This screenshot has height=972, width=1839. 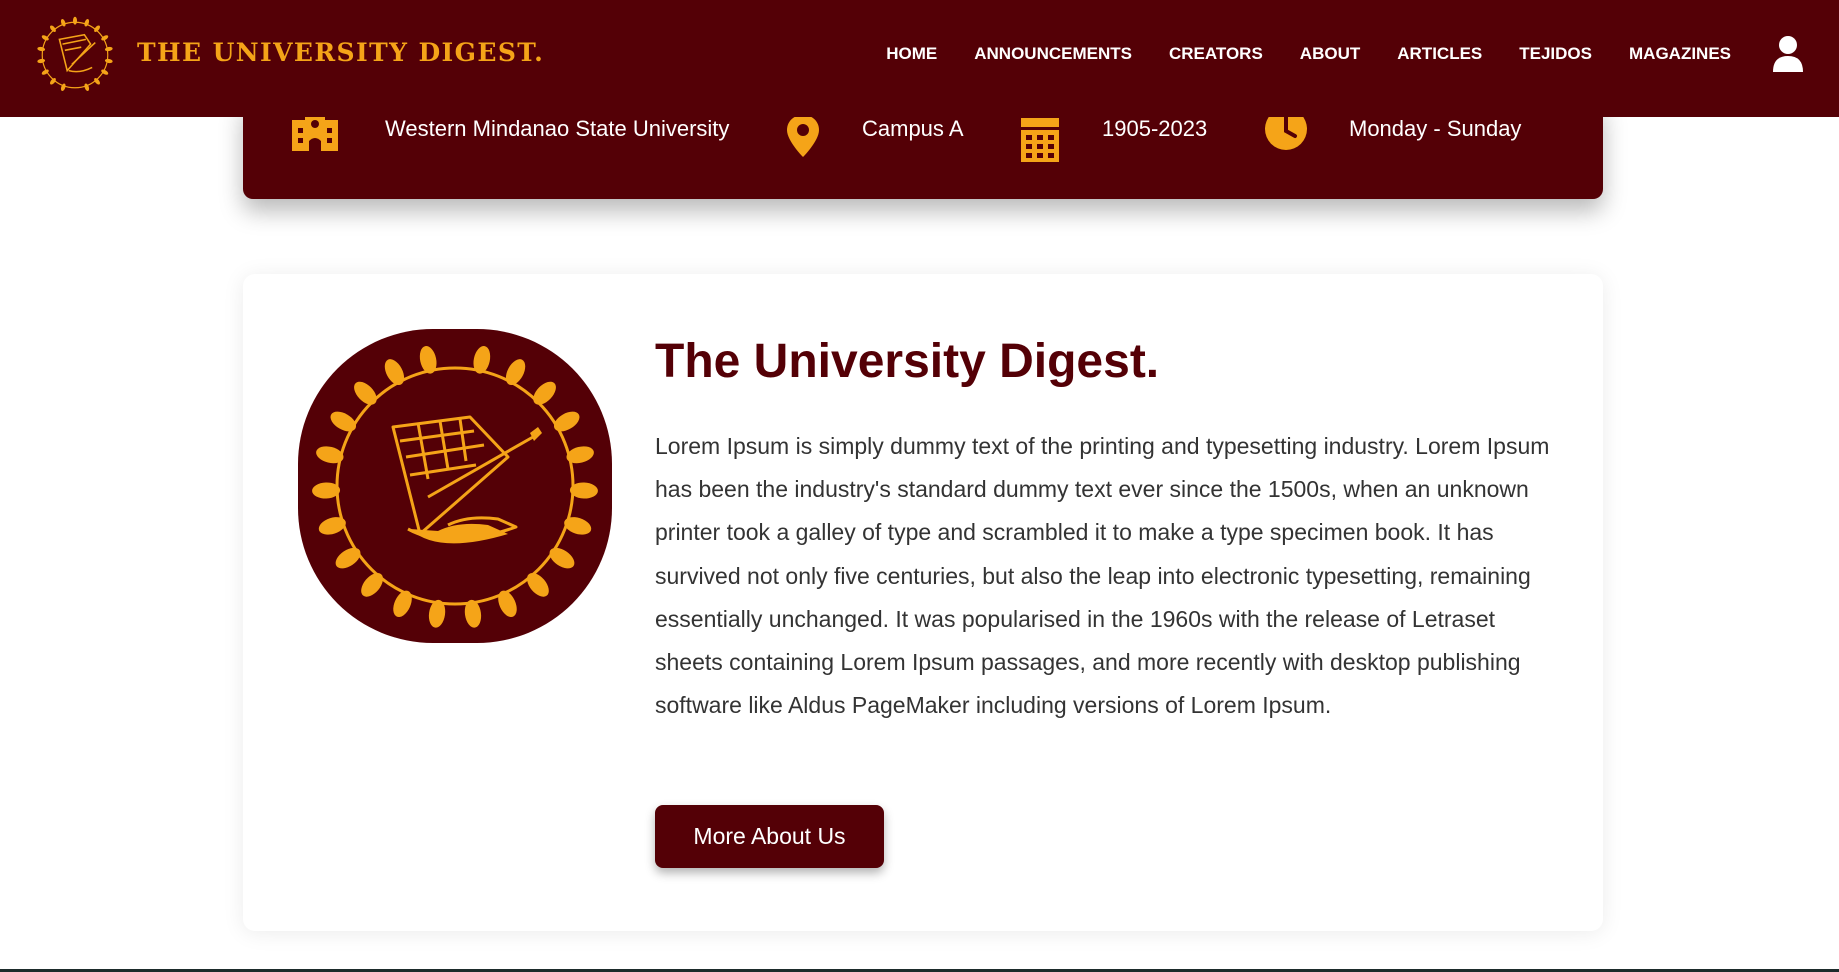 What do you see at coordinates (1439, 54) in the screenshot?
I see `nav-link-articles: ARTICLES` at bounding box center [1439, 54].